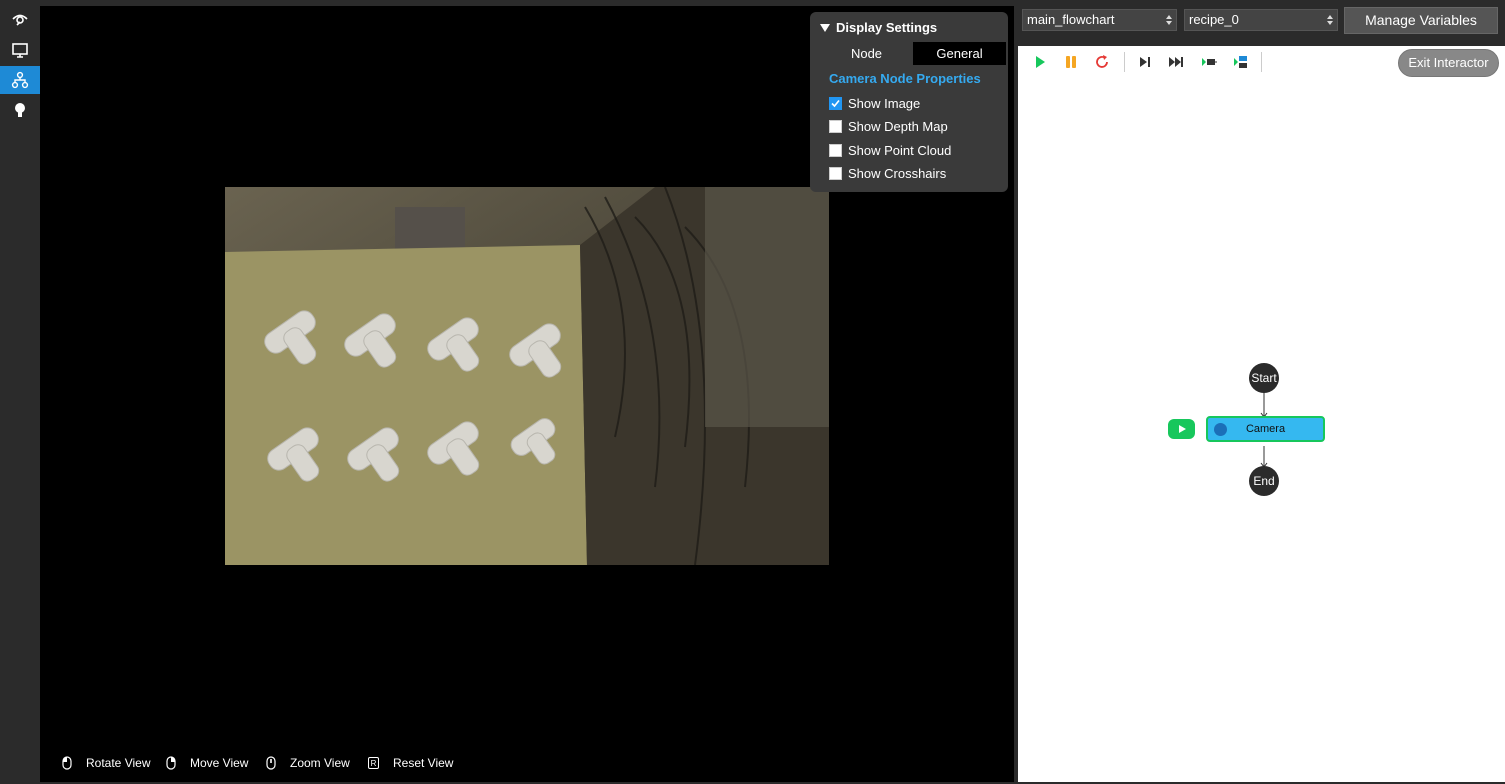  What do you see at coordinates (835, 173) in the screenshot?
I see `show-crosshairs-checkbox` at bounding box center [835, 173].